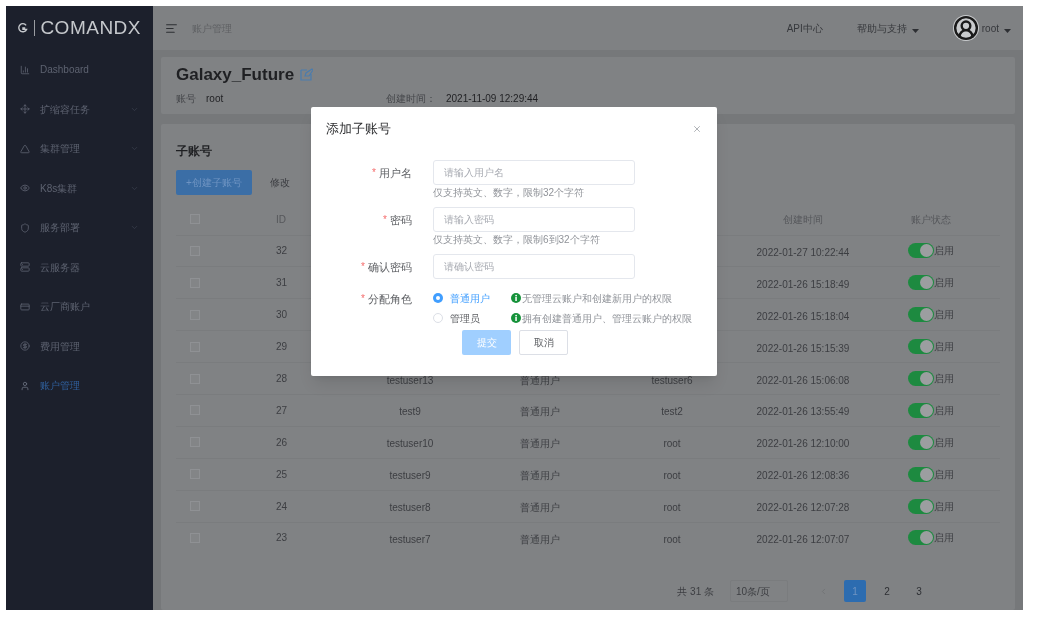  What do you see at coordinates (803, 380) in the screenshot?
I see `table-cell: 2022-01-26 15:06:08` at bounding box center [803, 380].